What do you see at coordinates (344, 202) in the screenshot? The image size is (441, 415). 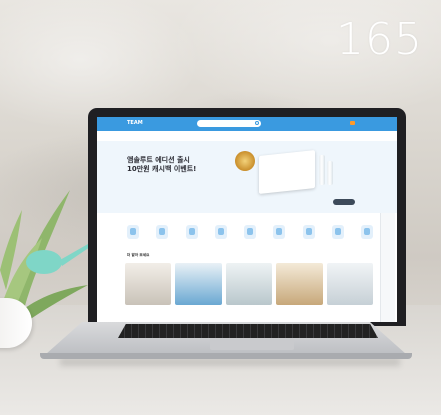 I see `carousel-indicator` at bounding box center [344, 202].